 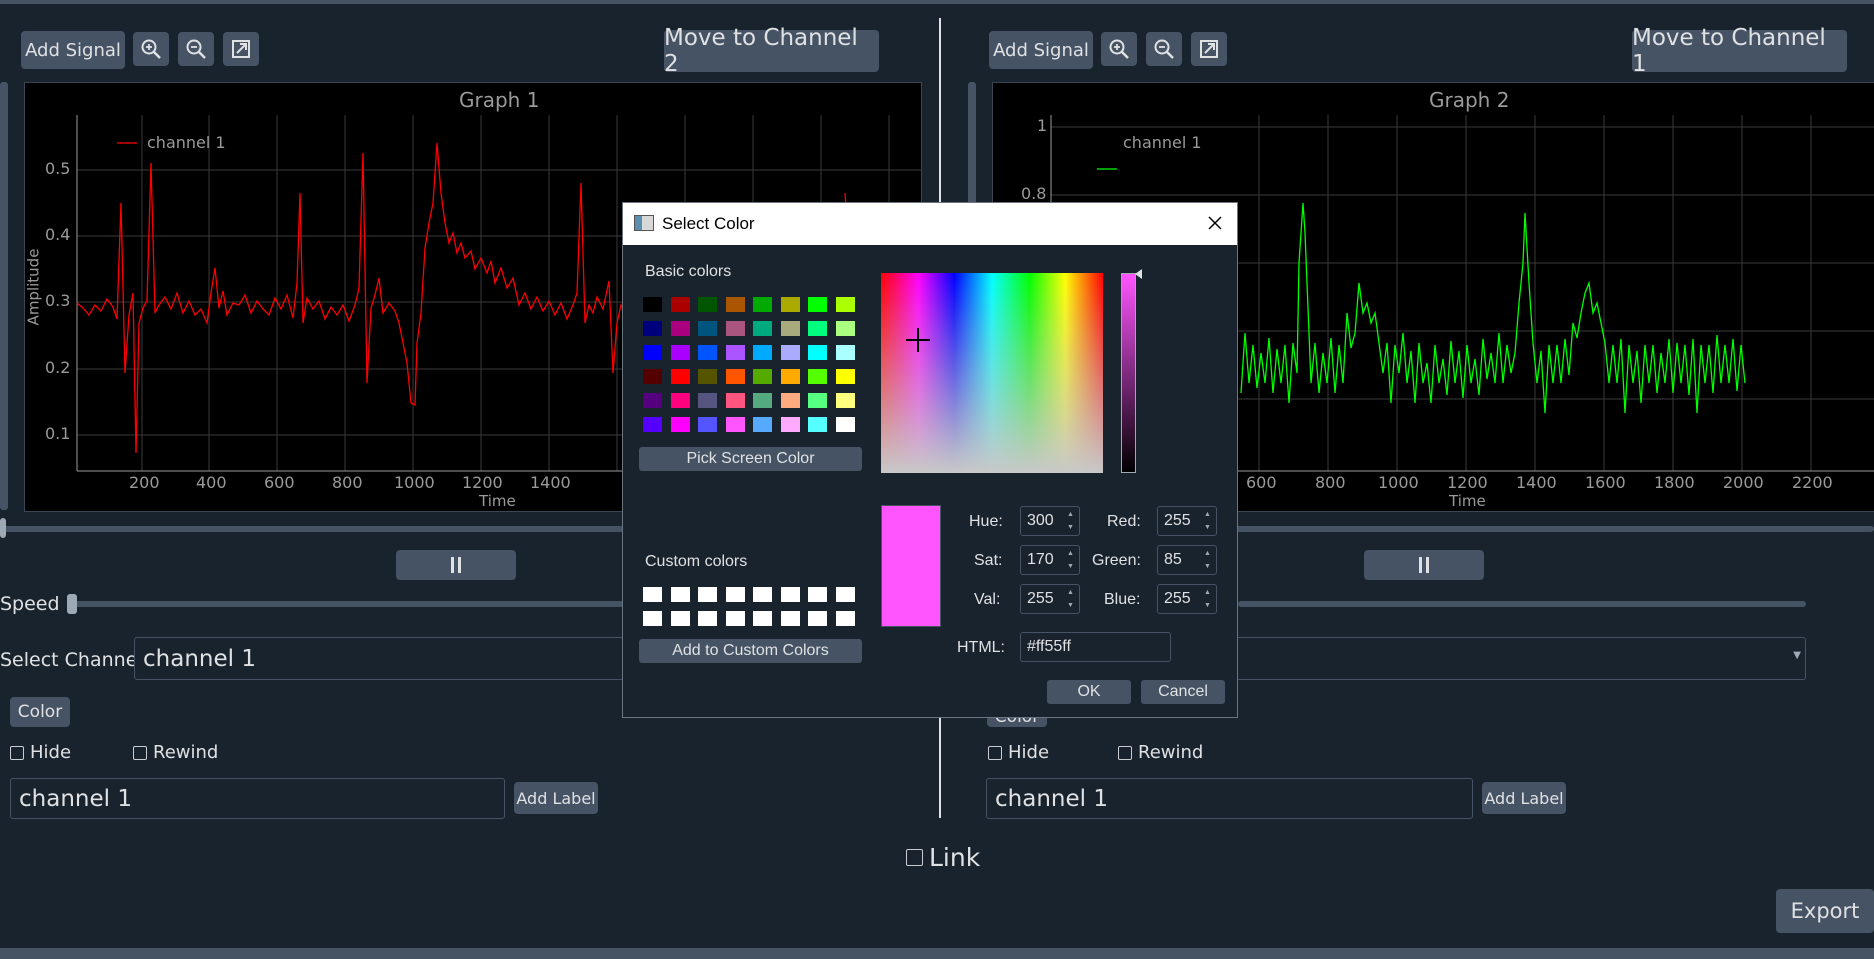 What do you see at coordinates (1041, 50) in the screenshot?
I see `add-signal-button-right: Add Signal` at bounding box center [1041, 50].